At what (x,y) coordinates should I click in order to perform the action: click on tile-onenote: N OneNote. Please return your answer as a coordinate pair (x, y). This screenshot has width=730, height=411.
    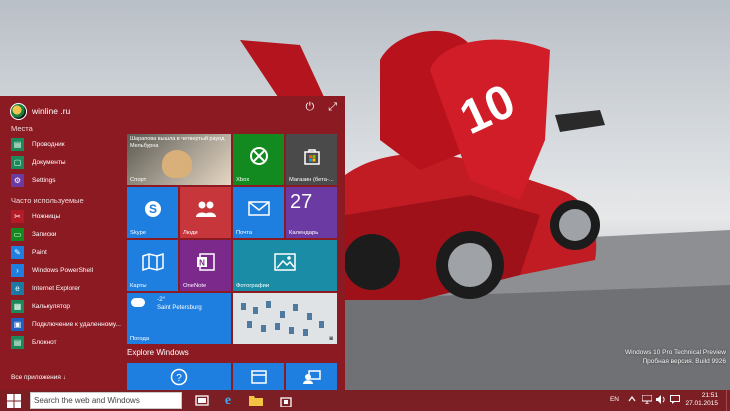
    Looking at the image, I should click on (205, 265).